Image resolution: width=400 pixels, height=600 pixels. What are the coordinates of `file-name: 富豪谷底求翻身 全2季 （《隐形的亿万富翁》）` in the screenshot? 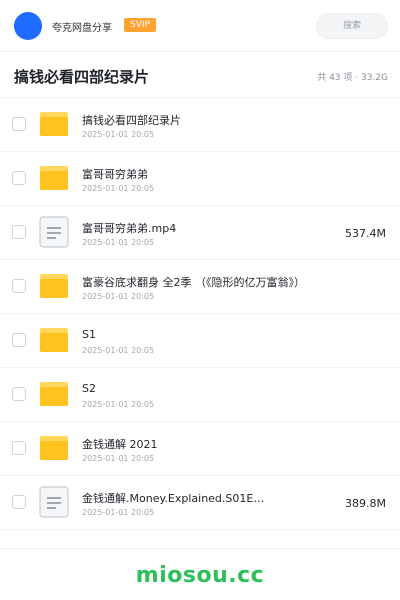 It's located at (193, 282).